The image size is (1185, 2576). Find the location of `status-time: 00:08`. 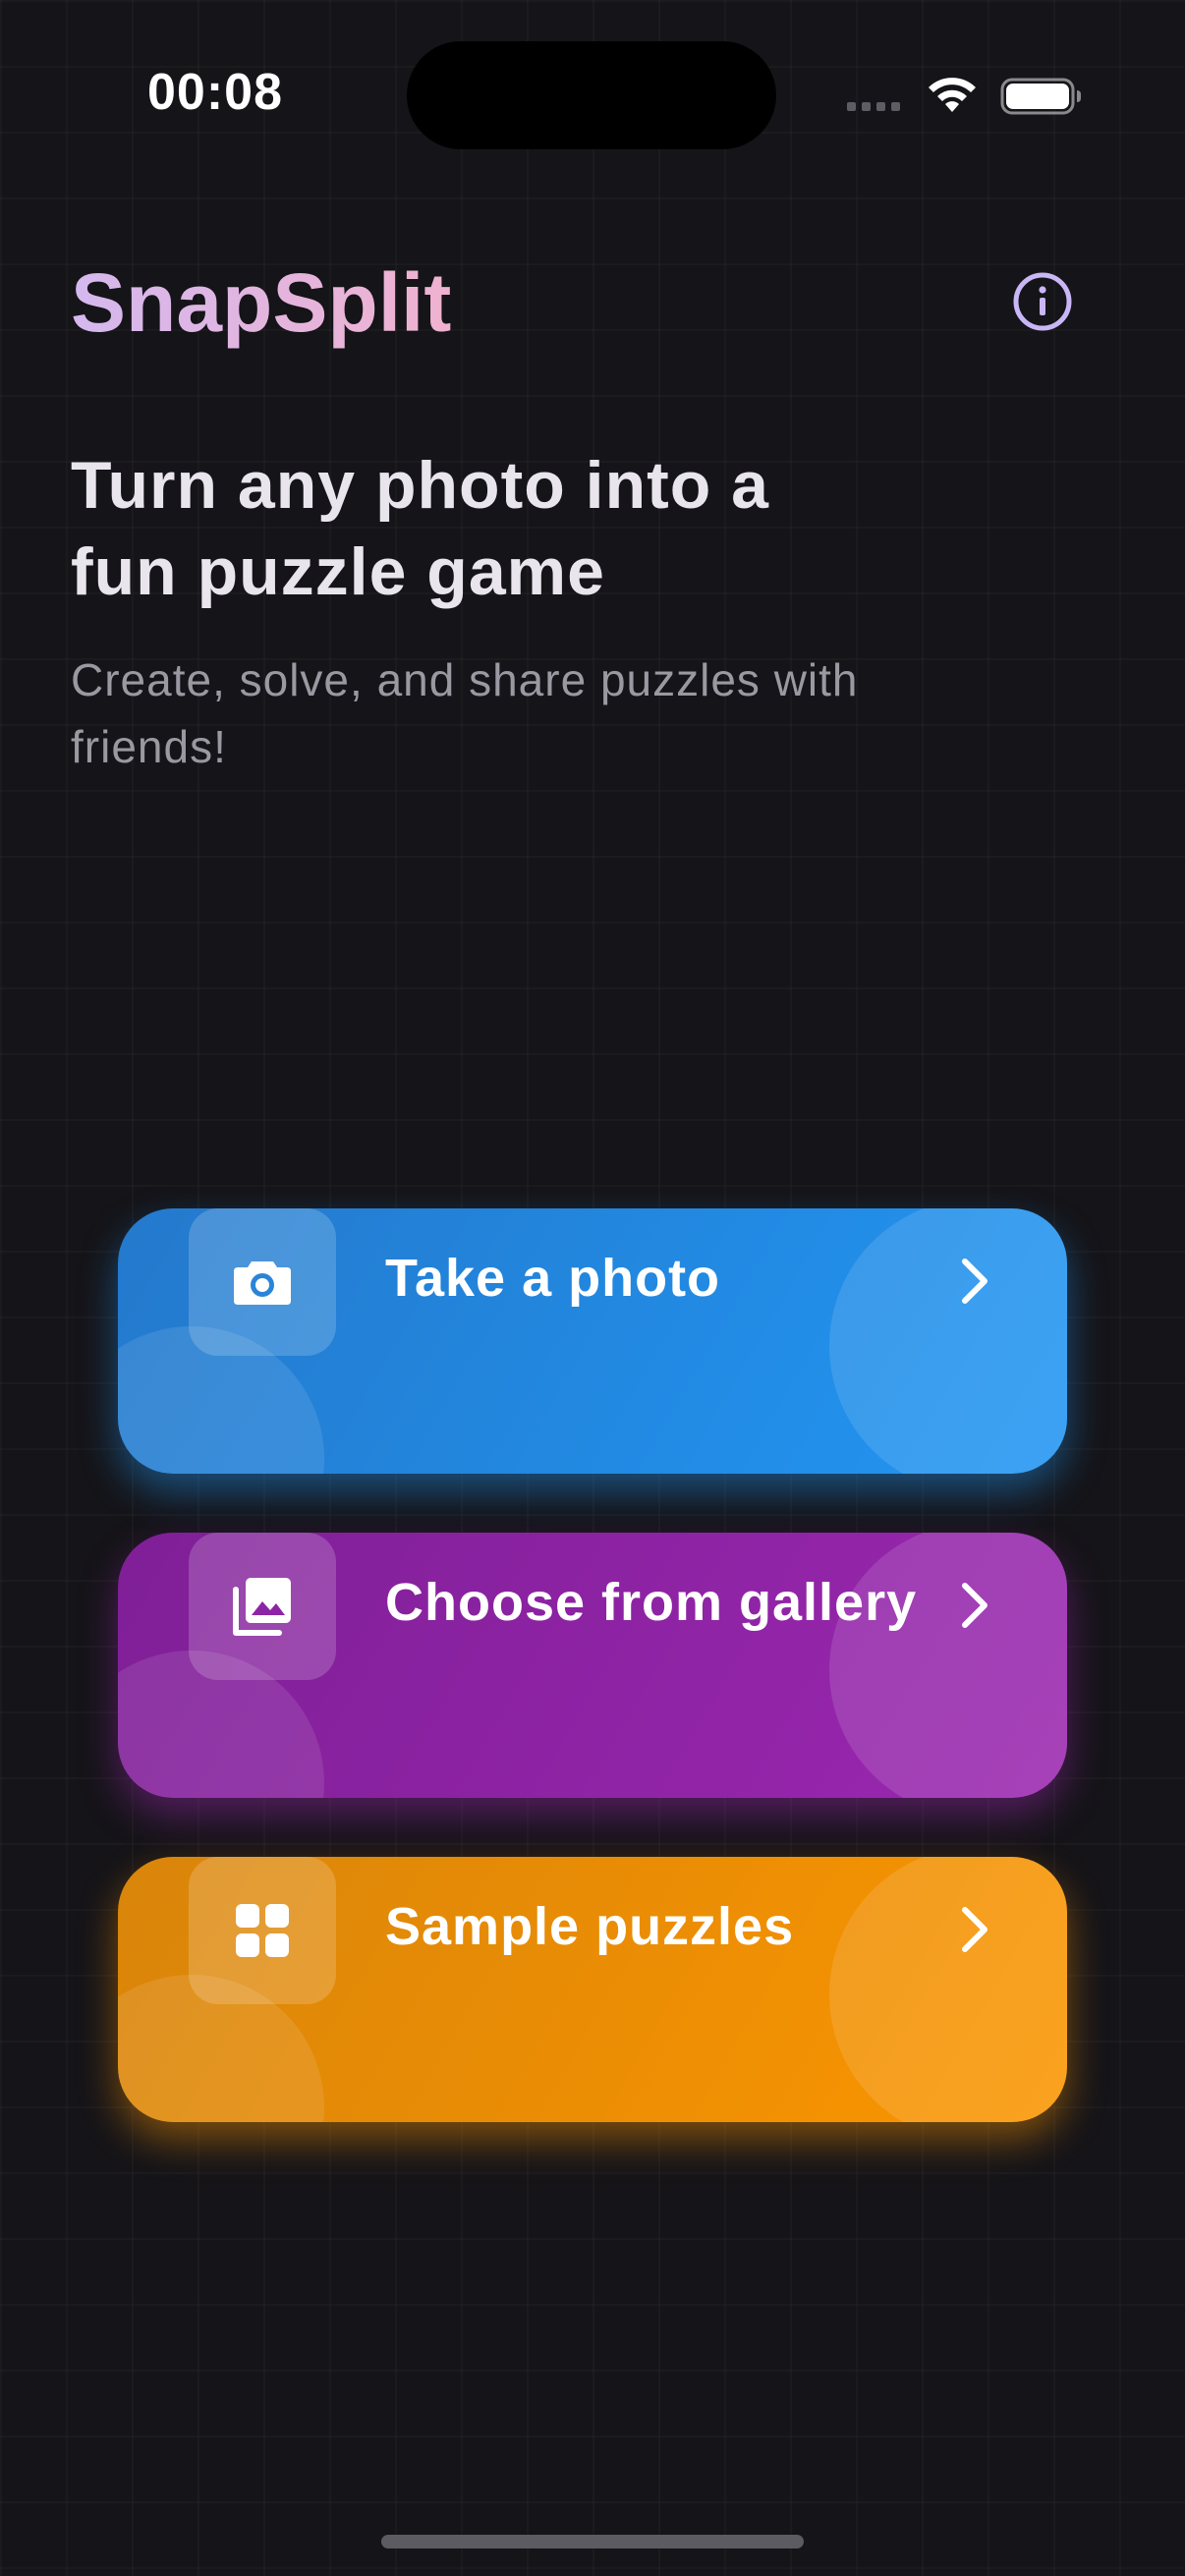

status-time: 00:08 is located at coordinates (215, 92).